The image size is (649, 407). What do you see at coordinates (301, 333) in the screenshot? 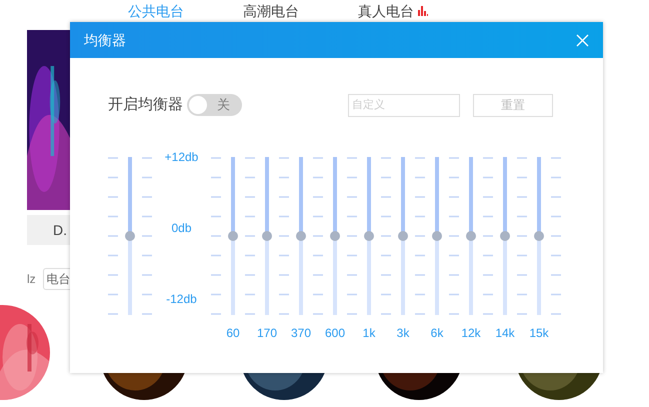
I see `band-label: 370` at bounding box center [301, 333].